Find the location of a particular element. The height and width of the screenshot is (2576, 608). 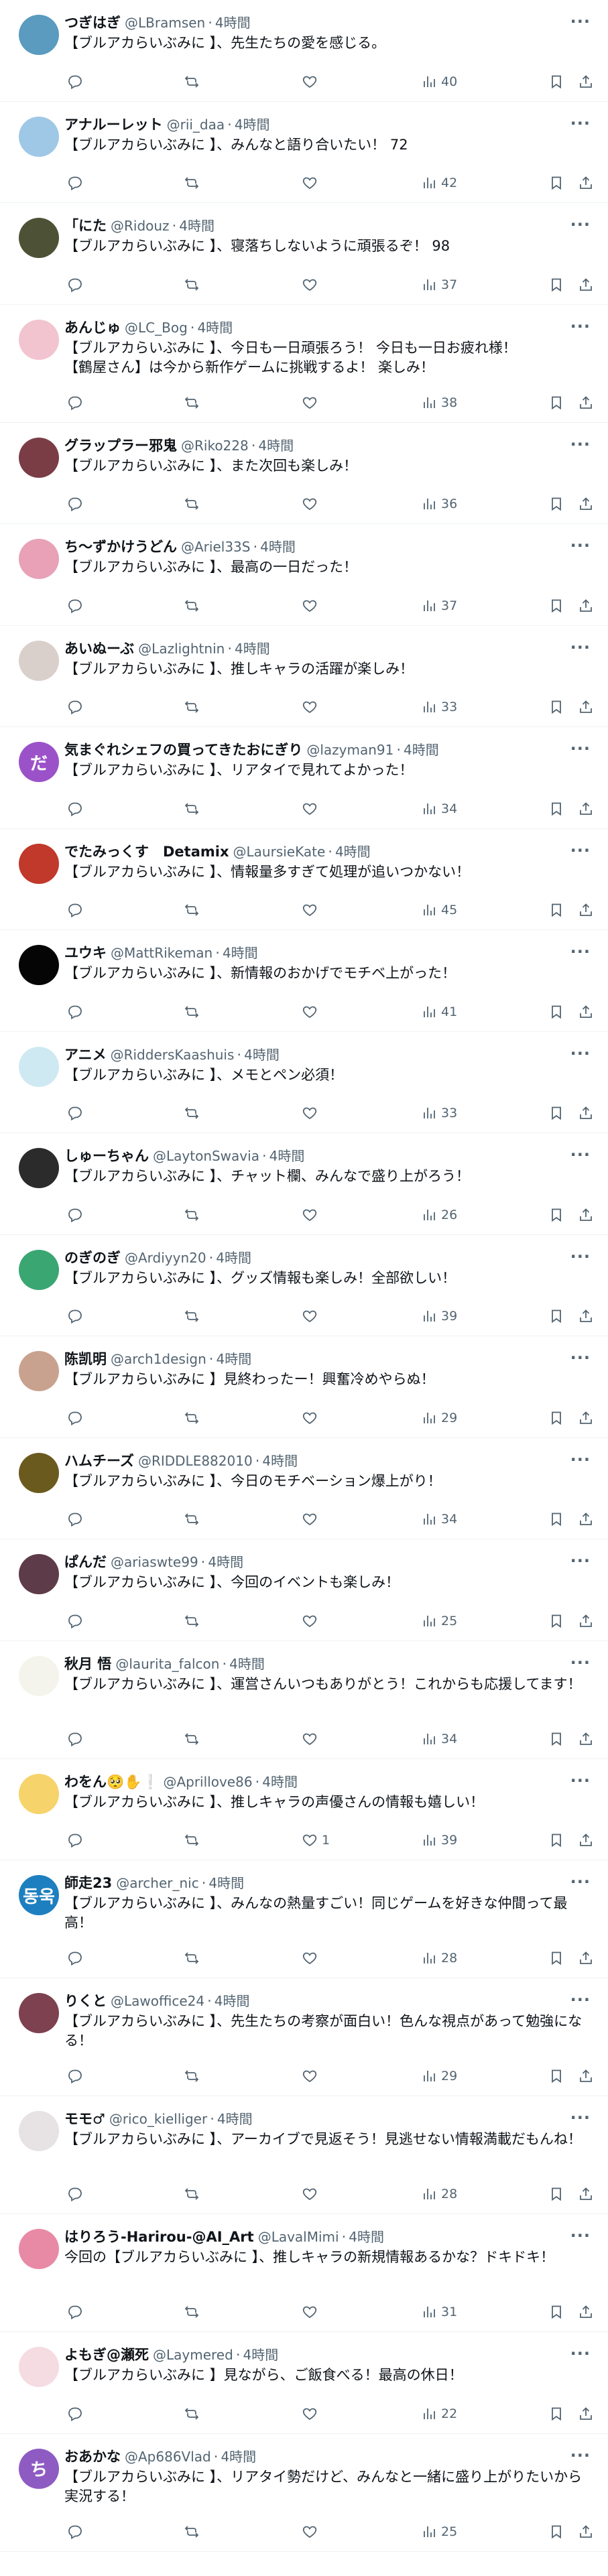

views-button: 29 is located at coordinates (439, 2076).